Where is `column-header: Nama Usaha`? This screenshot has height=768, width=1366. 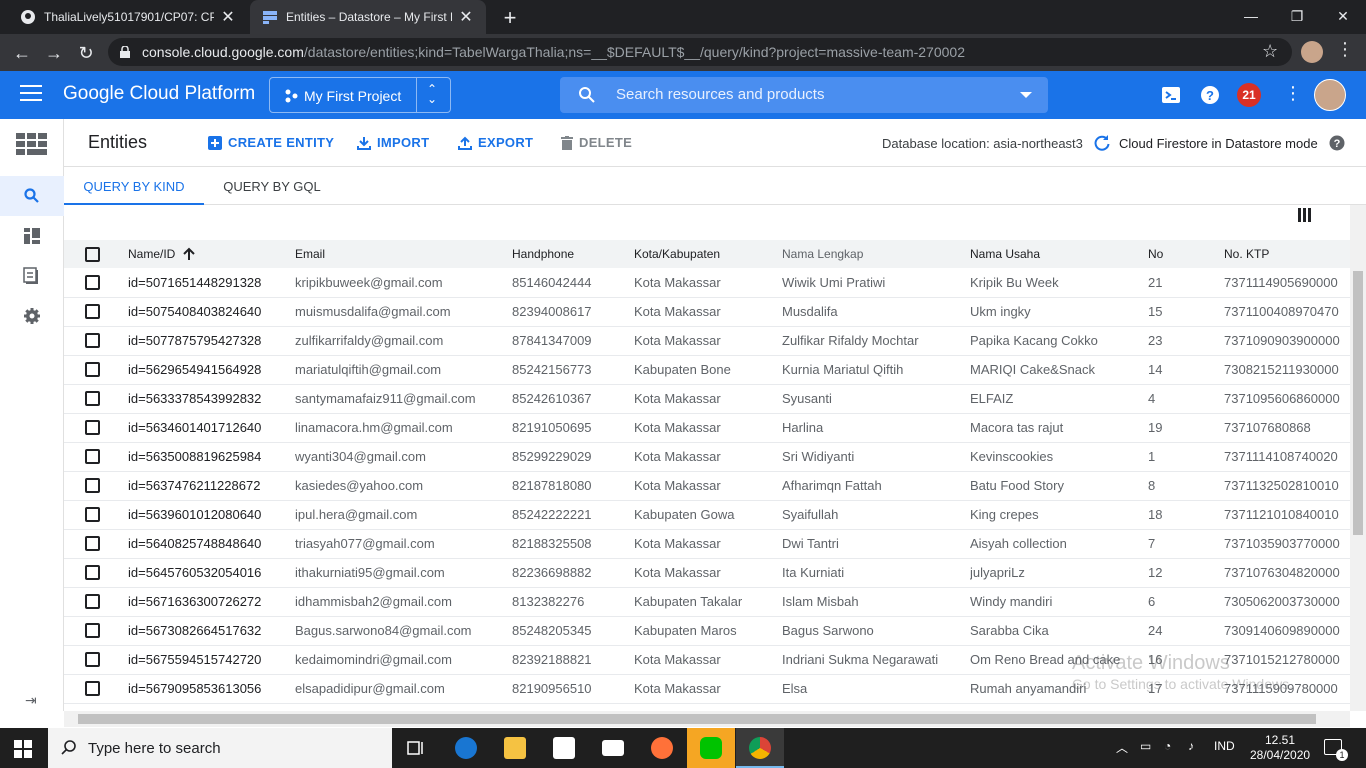 column-header: Nama Usaha is located at coordinates (1059, 254).